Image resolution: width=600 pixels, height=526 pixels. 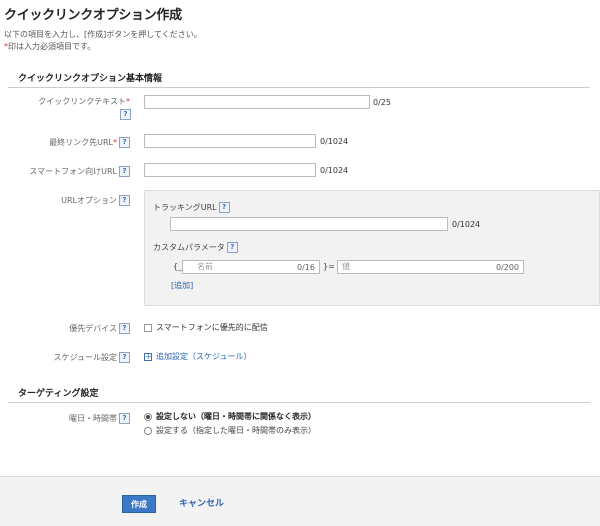 I want to click on day-time-off-option: 設定しない（曜日・時間帯に関係なく表示）, so click(x=230, y=416).